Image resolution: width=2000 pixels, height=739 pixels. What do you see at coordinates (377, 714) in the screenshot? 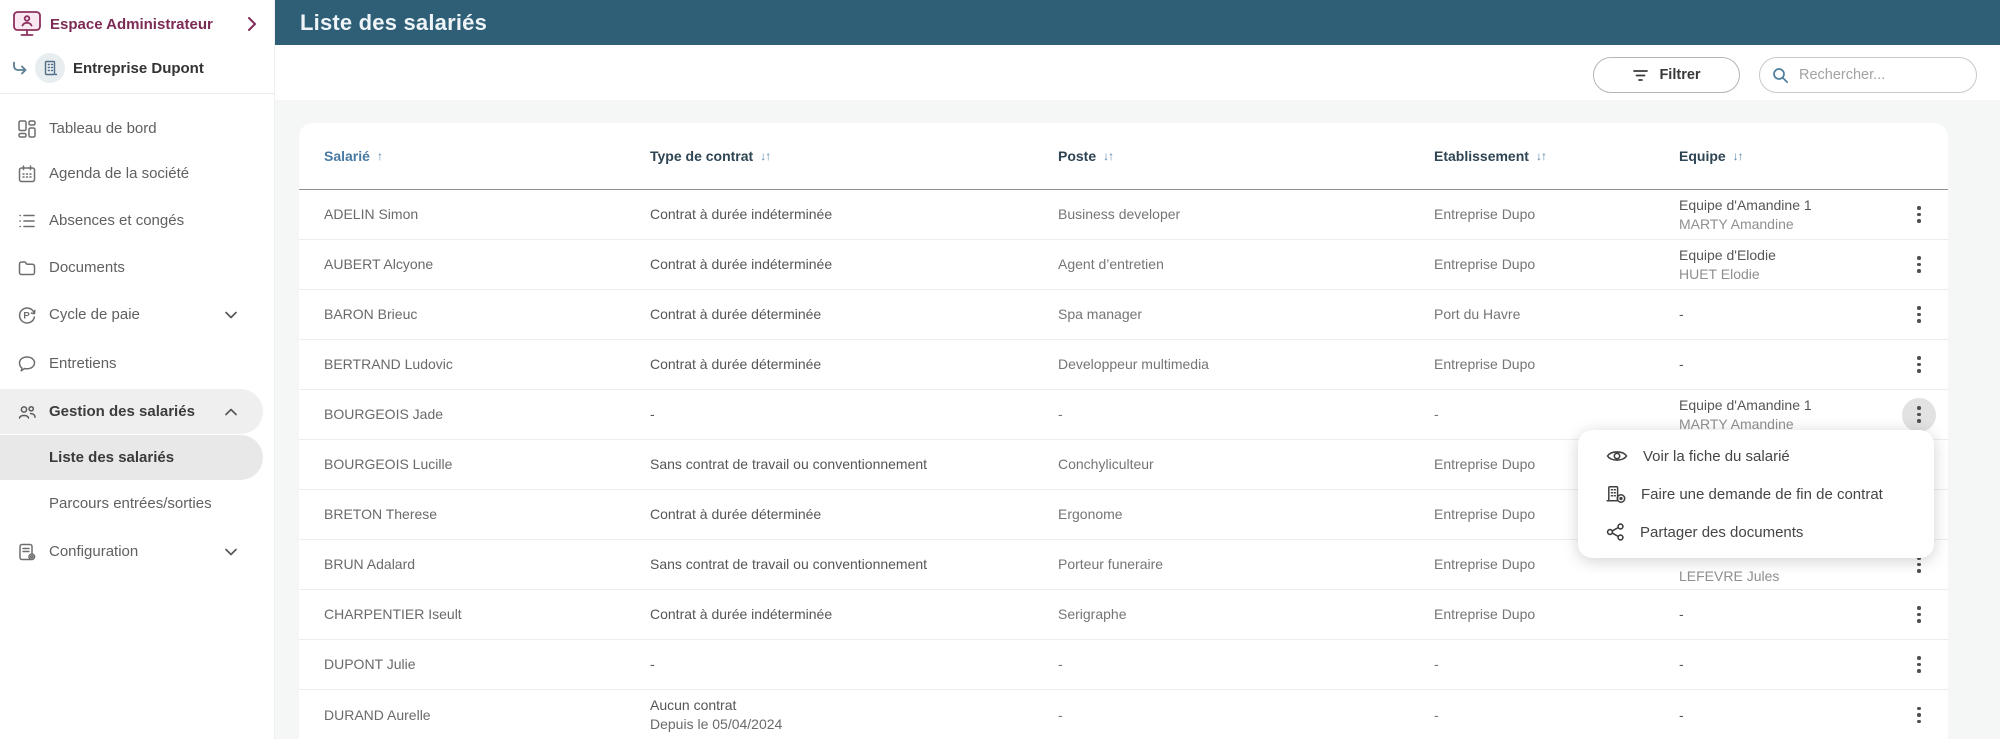
I see `cell-salarie: DURAND Aurelle` at bounding box center [377, 714].